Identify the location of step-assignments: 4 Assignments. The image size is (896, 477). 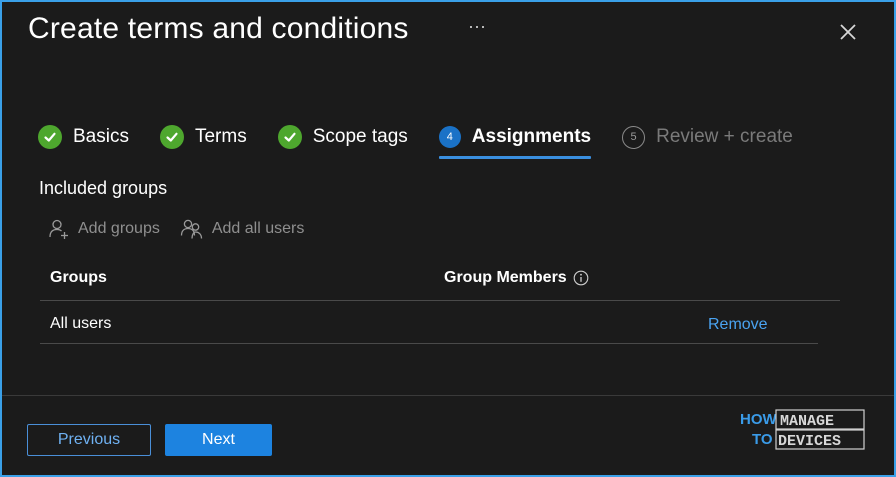
(515, 140).